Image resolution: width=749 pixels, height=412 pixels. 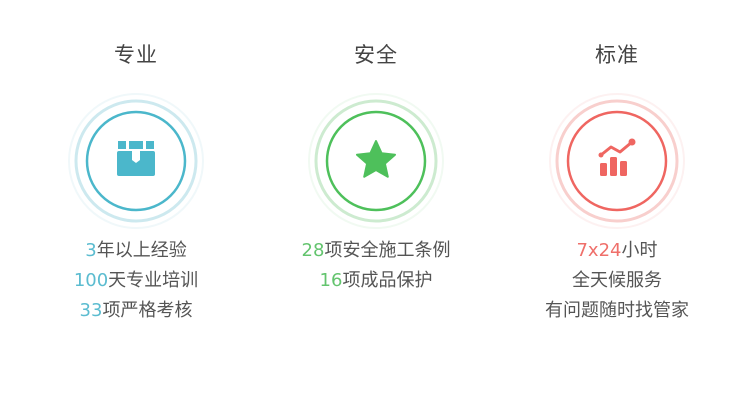 What do you see at coordinates (91, 250) in the screenshot?
I see `detail-number: 3` at bounding box center [91, 250].